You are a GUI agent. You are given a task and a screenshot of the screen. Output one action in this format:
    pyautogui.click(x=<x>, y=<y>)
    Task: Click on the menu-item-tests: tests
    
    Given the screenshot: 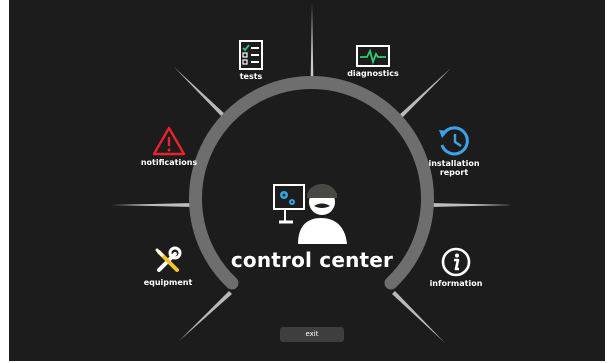 What is the action you would take?
    pyautogui.click(x=251, y=60)
    